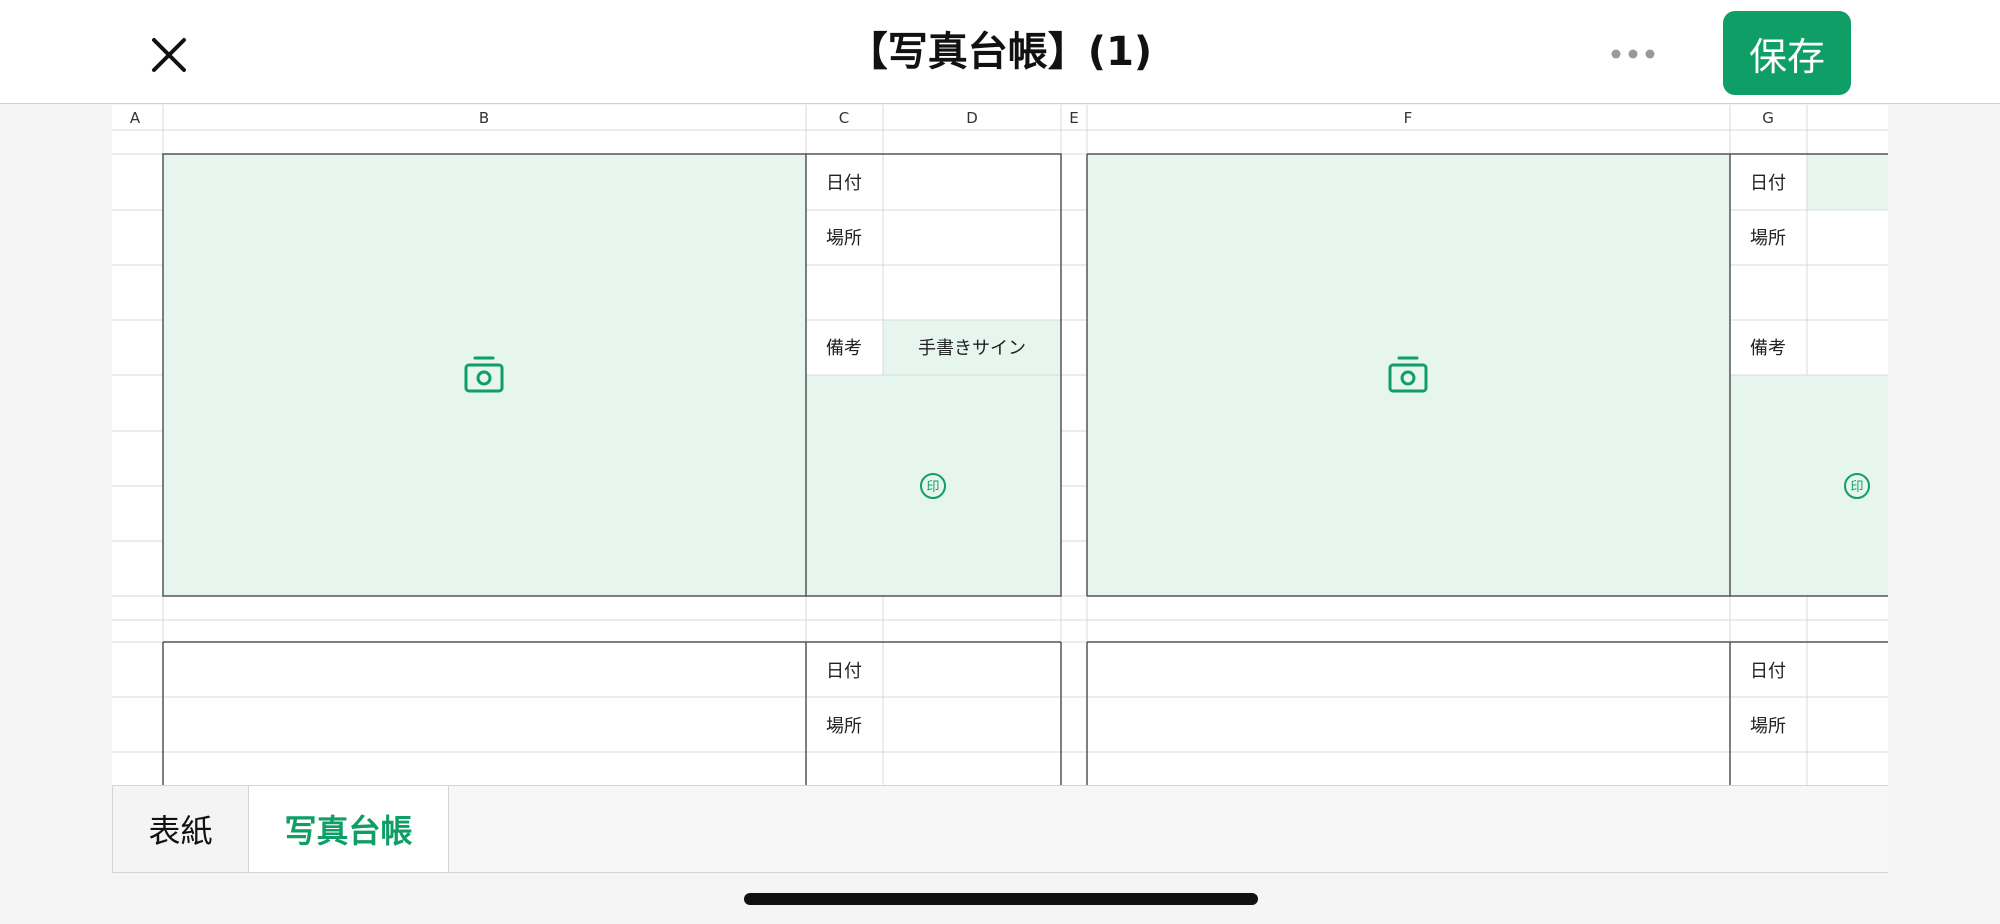  I want to click on column-header-e: E, so click(1073, 118).